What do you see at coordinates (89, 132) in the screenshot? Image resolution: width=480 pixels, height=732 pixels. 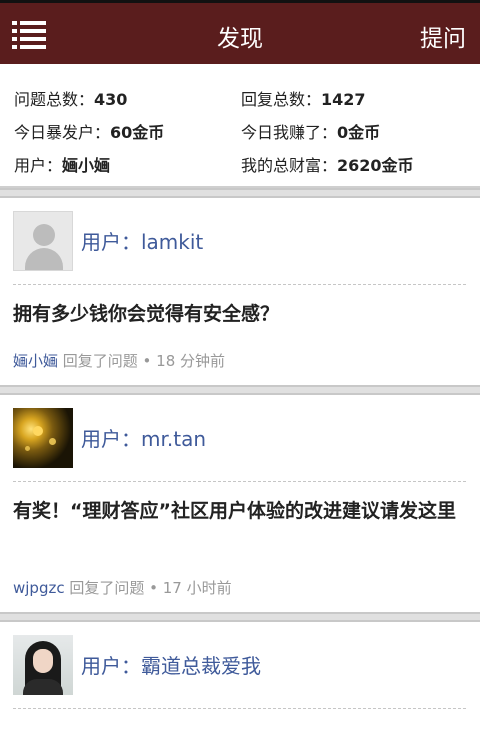 I see `stat-today-payout: 今日暴发户：60金币` at bounding box center [89, 132].